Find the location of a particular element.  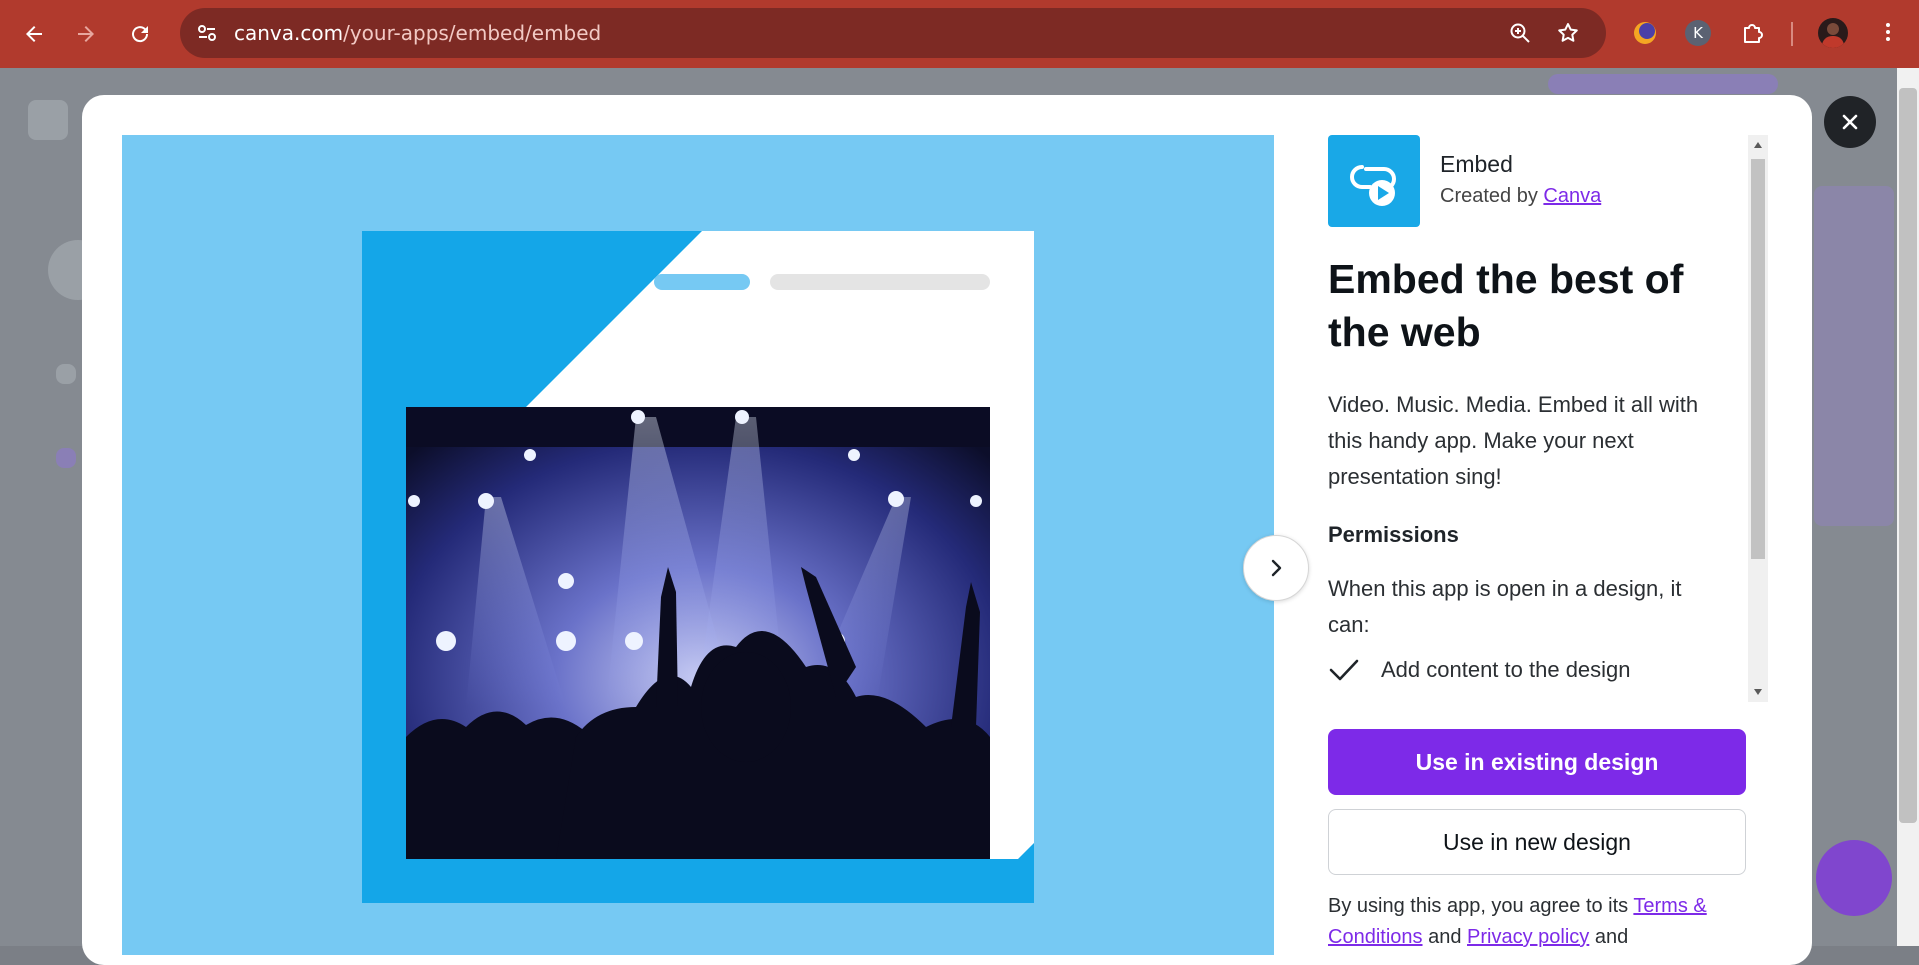

chevron-right-icon is located at coordinates (1276, 568).